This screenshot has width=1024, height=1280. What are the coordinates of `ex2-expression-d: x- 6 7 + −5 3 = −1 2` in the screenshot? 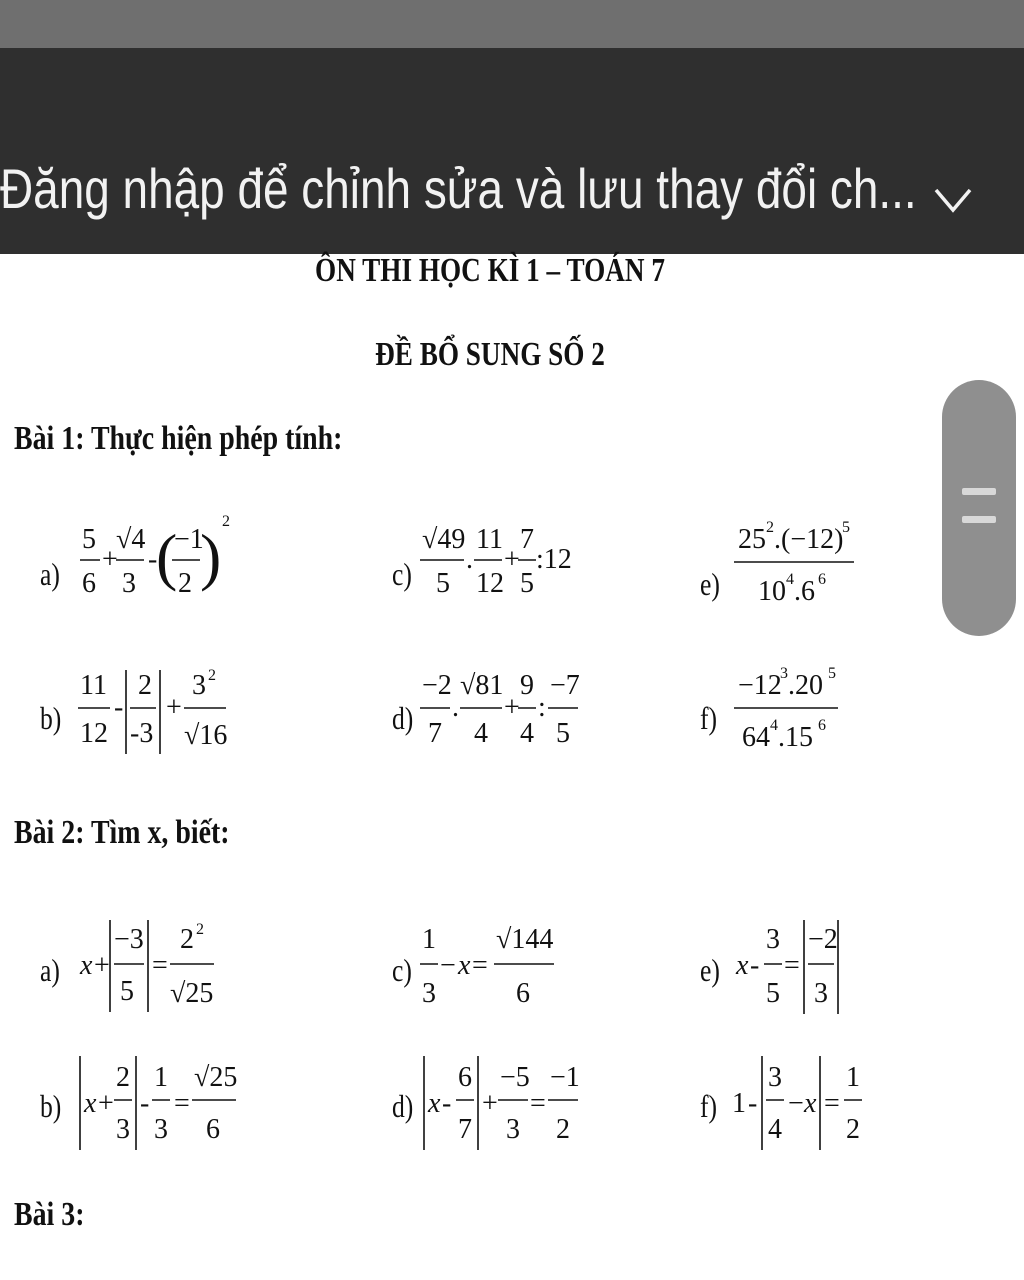 It's located at (501, 1103).